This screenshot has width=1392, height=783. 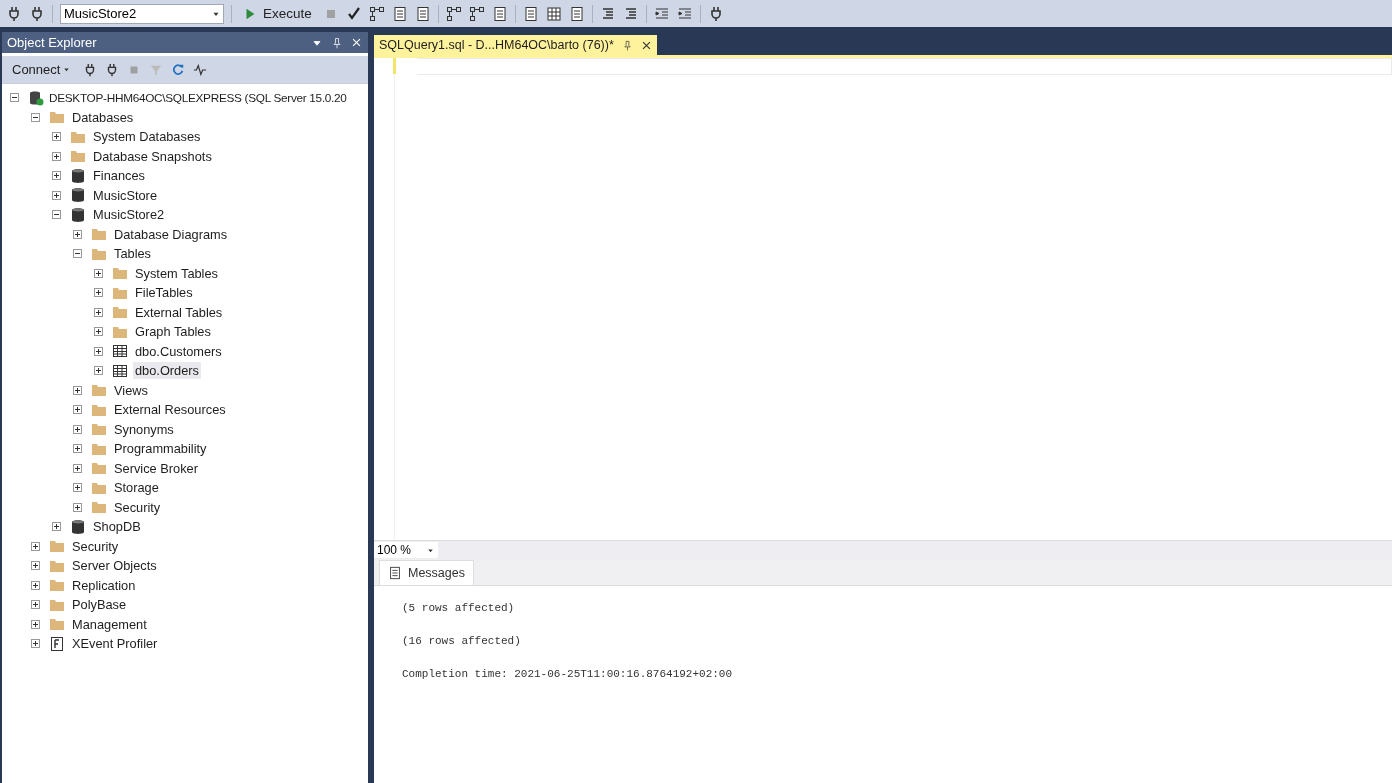 I want to click on database-dropdown: MusicStore2, so click(x=142, y=13).